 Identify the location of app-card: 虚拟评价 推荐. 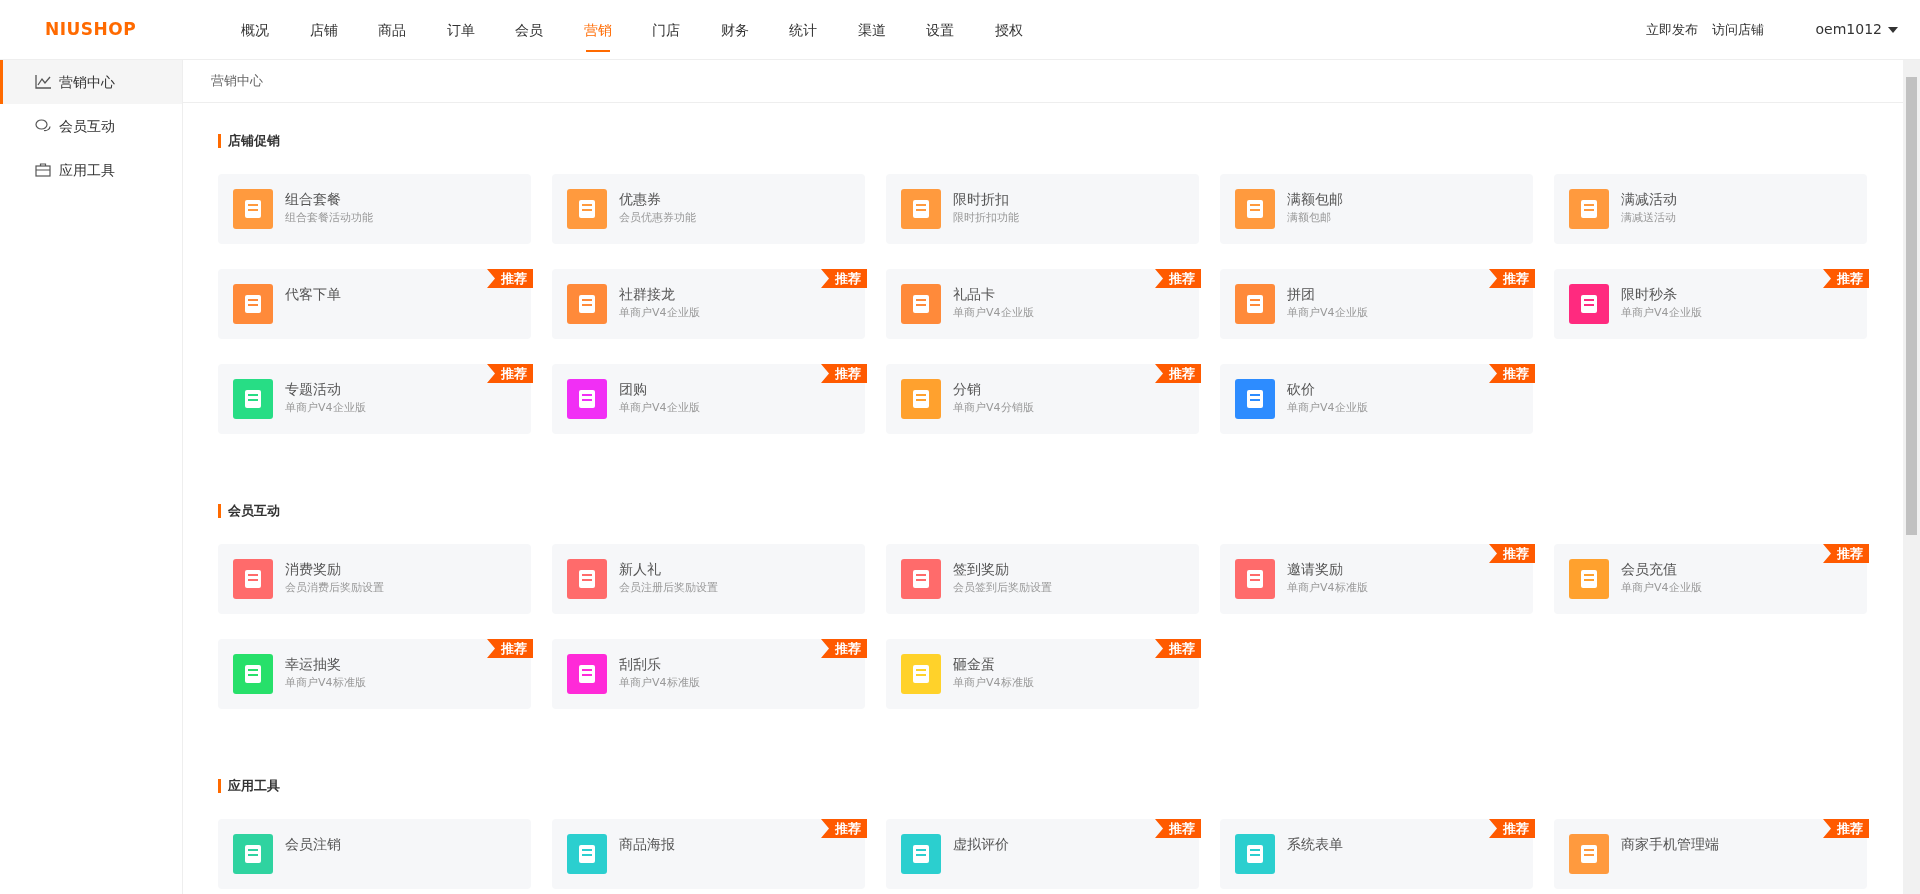
(1042, 854).